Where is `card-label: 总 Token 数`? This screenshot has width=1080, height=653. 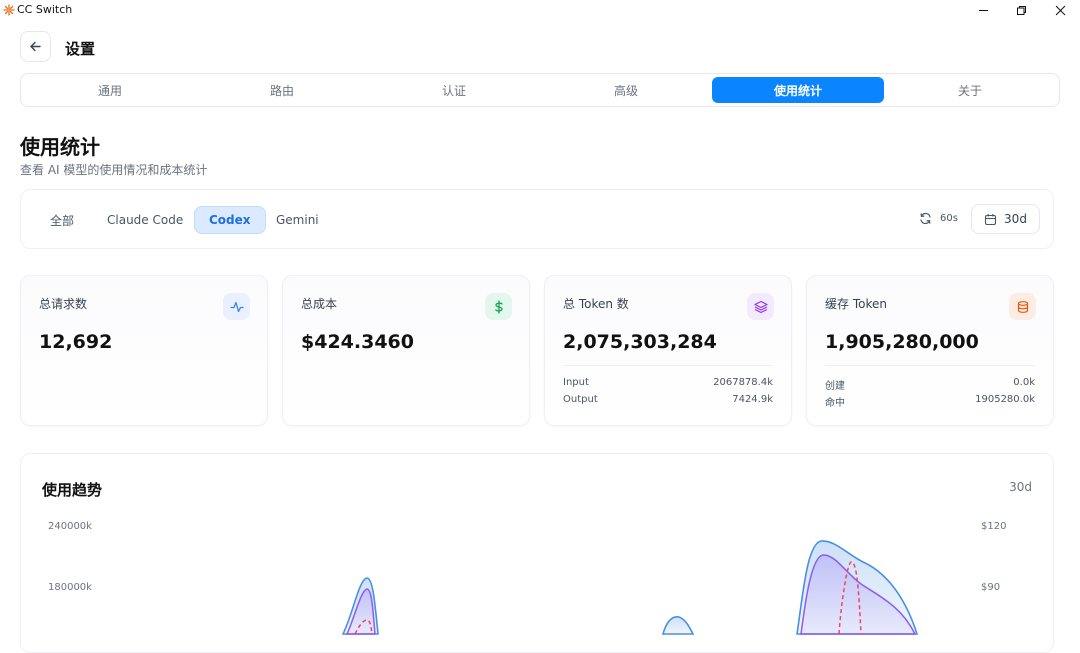 card-label: 总 Token 数 is located at coordinates (596, 304).